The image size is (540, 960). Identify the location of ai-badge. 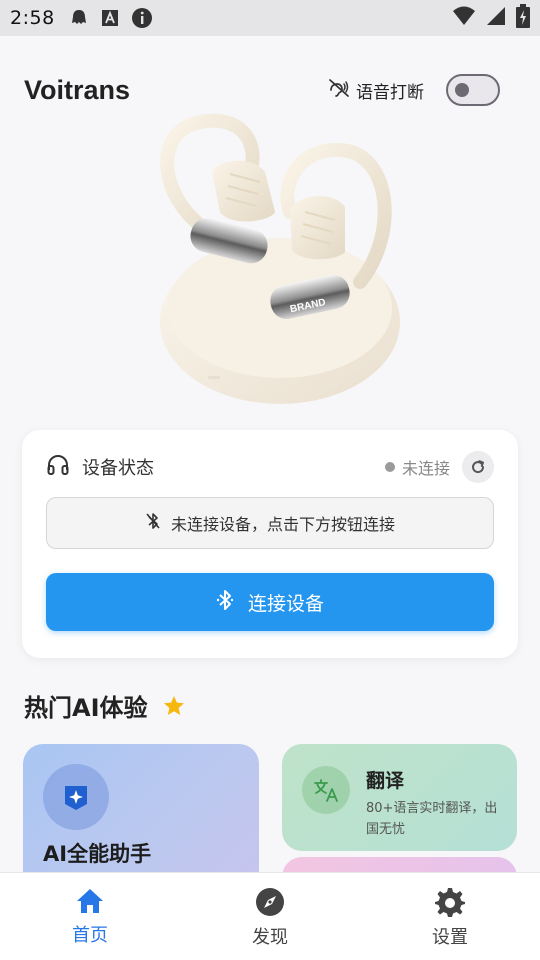
(76, 797).